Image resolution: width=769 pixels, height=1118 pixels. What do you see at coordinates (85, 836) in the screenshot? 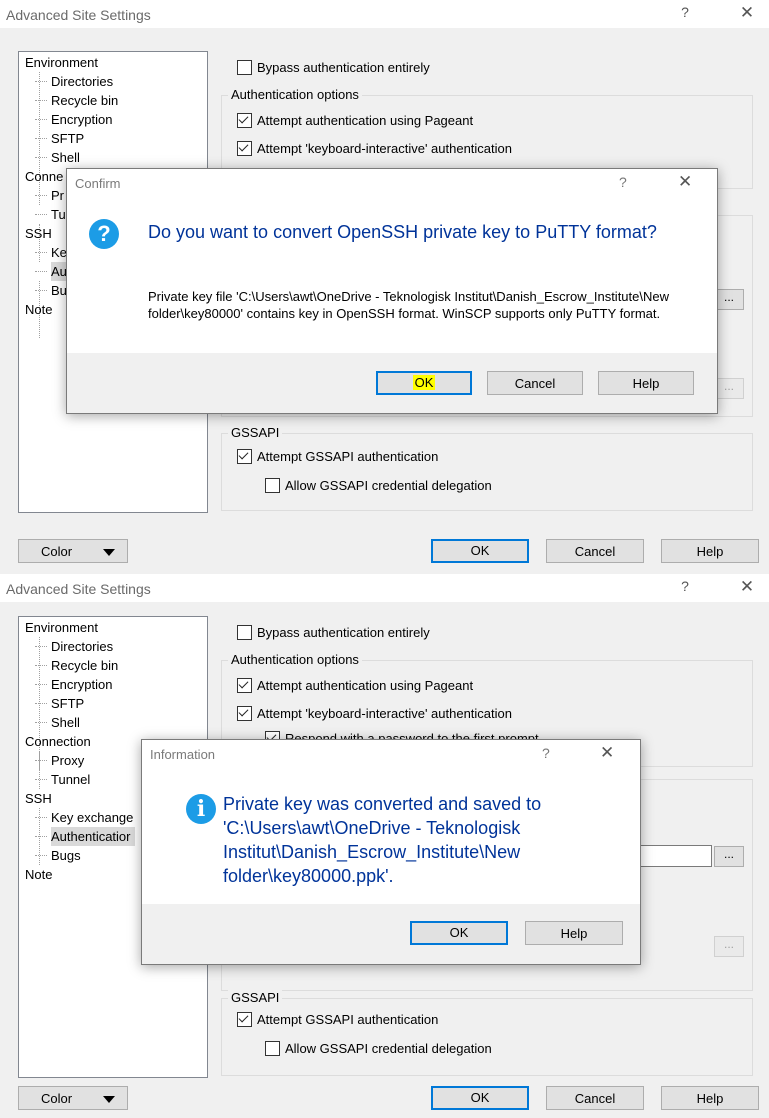
I see `tree-item-authentication: Authenticatior` at bounding box center [85, 836].